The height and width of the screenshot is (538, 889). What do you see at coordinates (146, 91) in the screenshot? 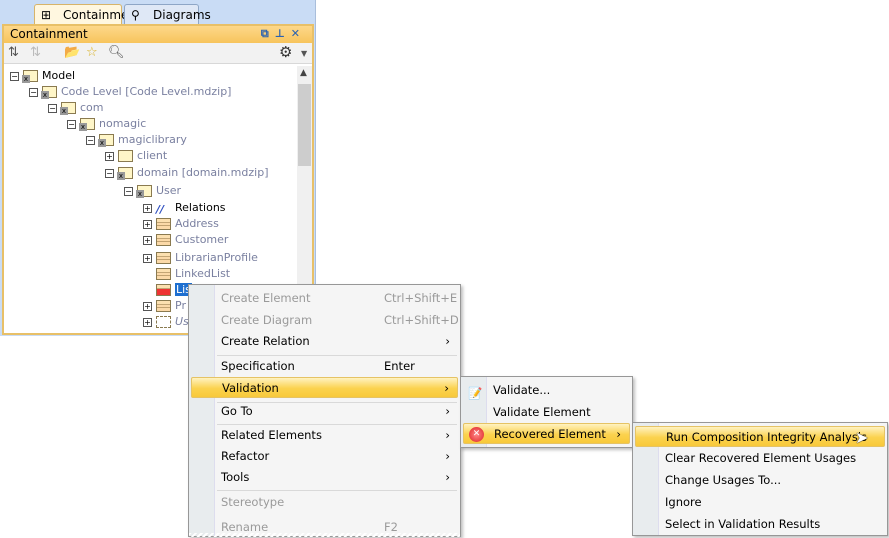
I see `tree-item-label: Code Level [Code Level.mdzip]` at bounding box center [146, 91].